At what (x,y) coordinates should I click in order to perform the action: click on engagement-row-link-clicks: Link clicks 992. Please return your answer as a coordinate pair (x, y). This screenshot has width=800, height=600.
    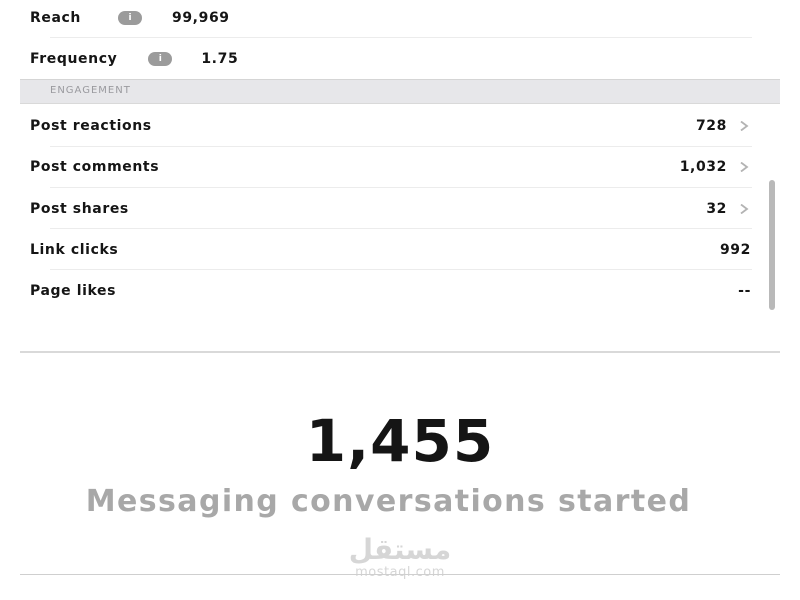
    Looking at the image, I should click on (390, 250).